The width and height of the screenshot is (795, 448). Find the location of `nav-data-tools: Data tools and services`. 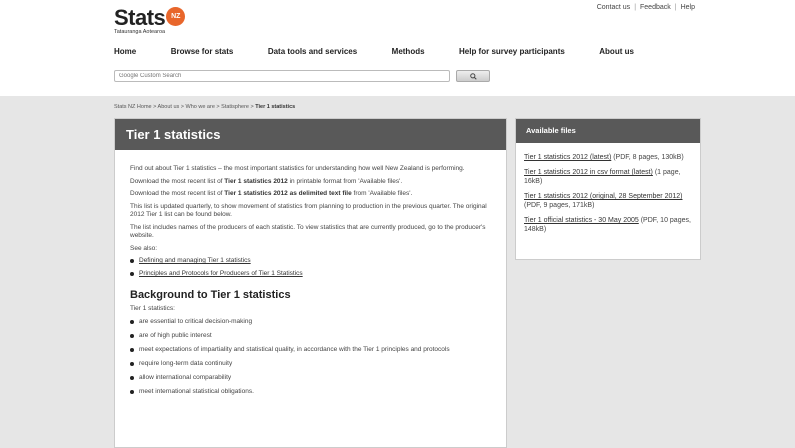

nav-data-tools: Data tools and services is located at coordinates (312, 51).